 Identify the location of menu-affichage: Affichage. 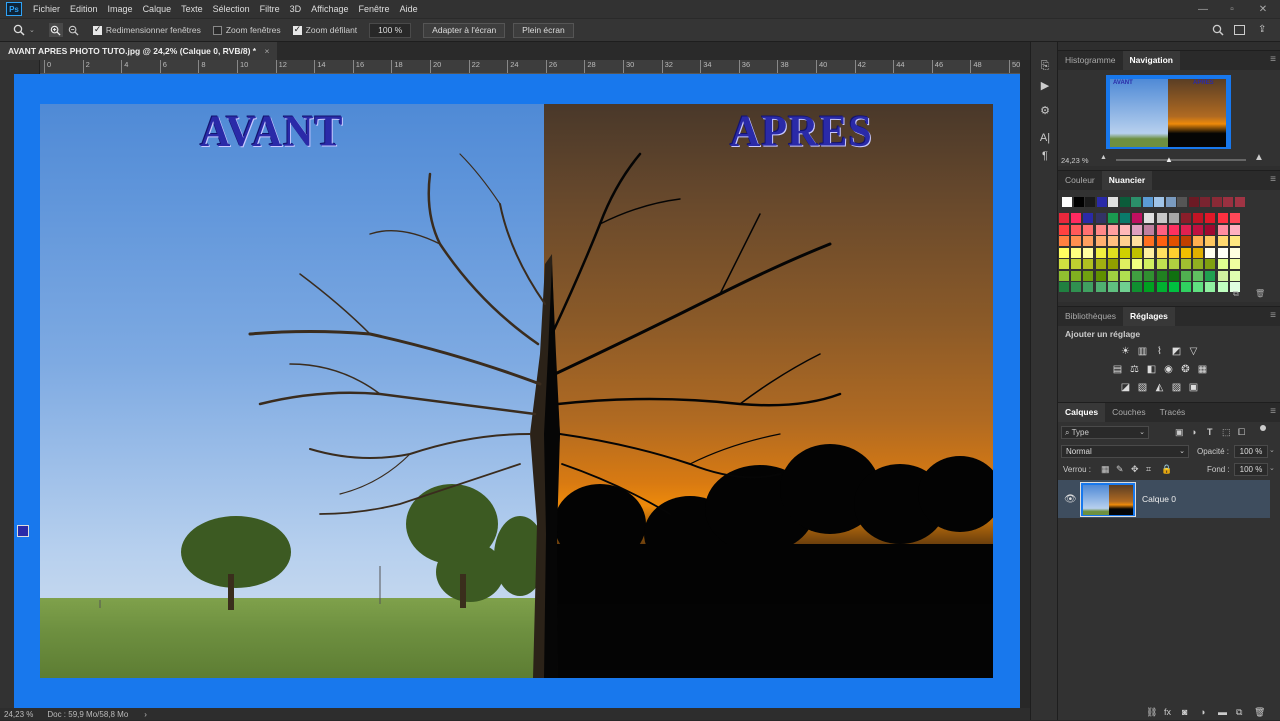
(329, 9).